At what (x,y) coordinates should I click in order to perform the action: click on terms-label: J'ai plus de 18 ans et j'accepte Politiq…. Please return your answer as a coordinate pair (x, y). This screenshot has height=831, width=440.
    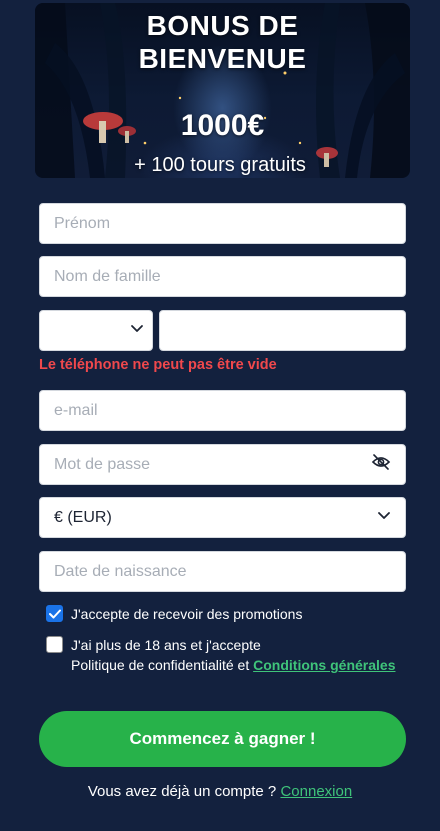
    Looking at the image, I should click on (233, 655).